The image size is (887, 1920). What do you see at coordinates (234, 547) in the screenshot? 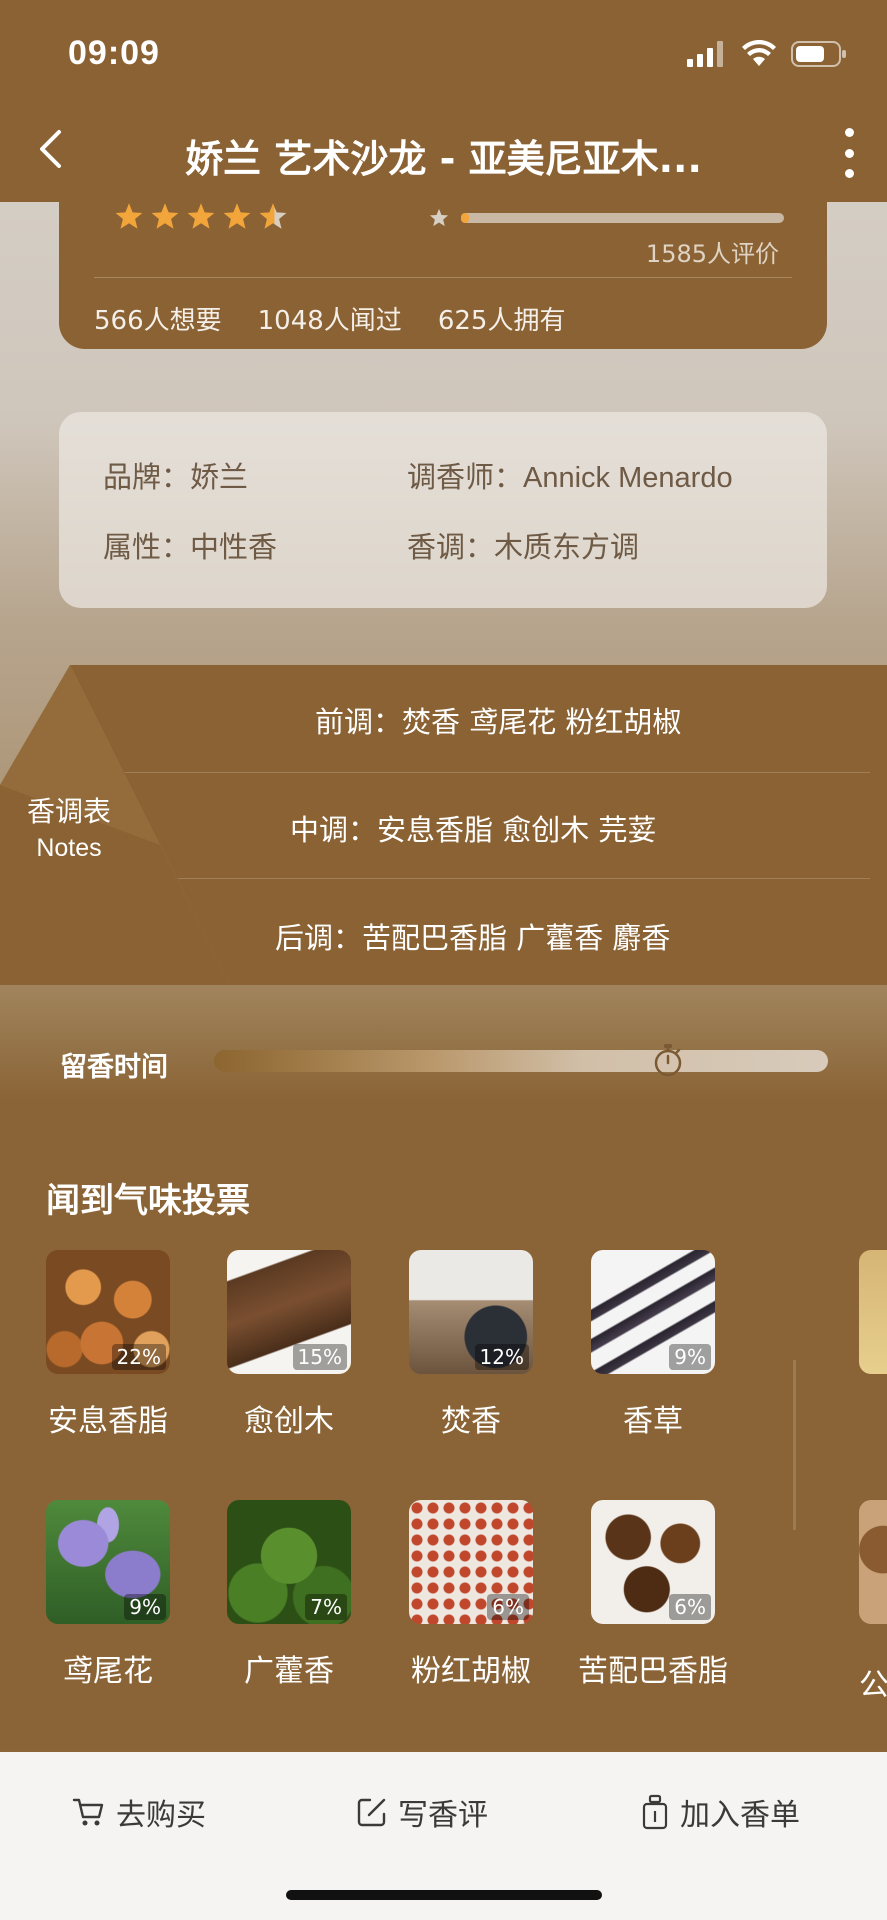
I see `gender-value: 中性香` at bounding box center [234, 547].